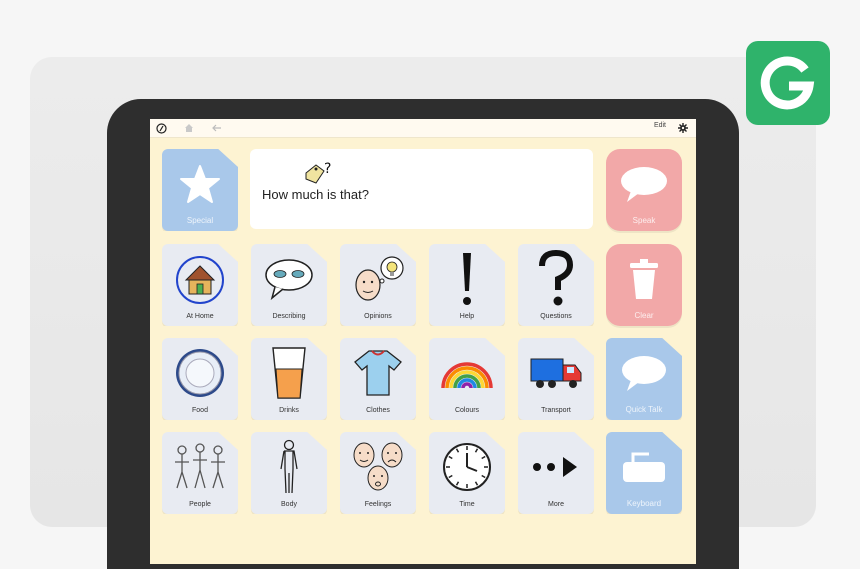  I want to click on tile-label: More, so click(556, 504).